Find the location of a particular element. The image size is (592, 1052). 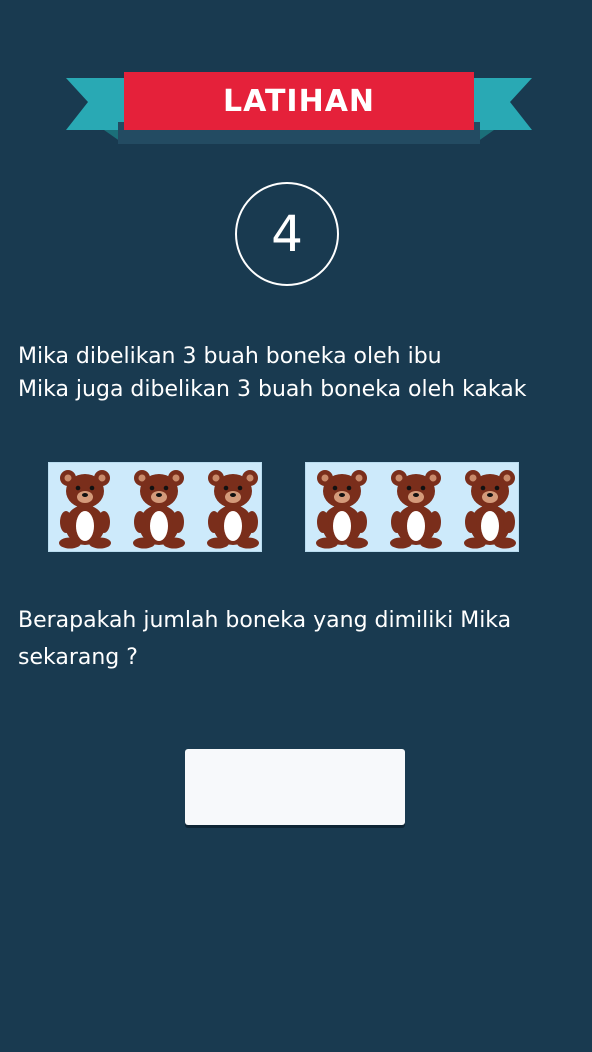

answer-input is located at coordinates (295, 787).